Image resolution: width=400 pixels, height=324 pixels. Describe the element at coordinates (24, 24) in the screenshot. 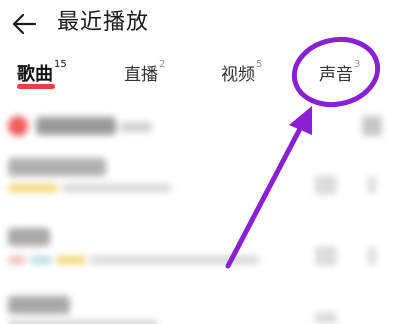

I see `back-arrow-icon` at that location.